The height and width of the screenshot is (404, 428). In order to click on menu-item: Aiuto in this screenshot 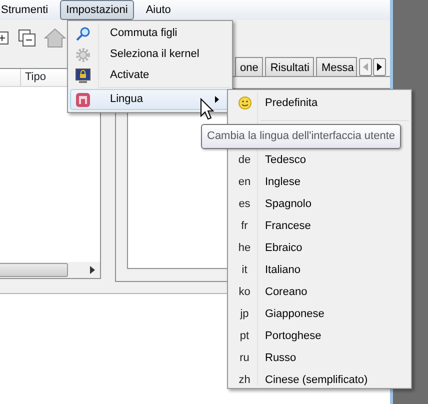, I will do `click(158, 10)`.